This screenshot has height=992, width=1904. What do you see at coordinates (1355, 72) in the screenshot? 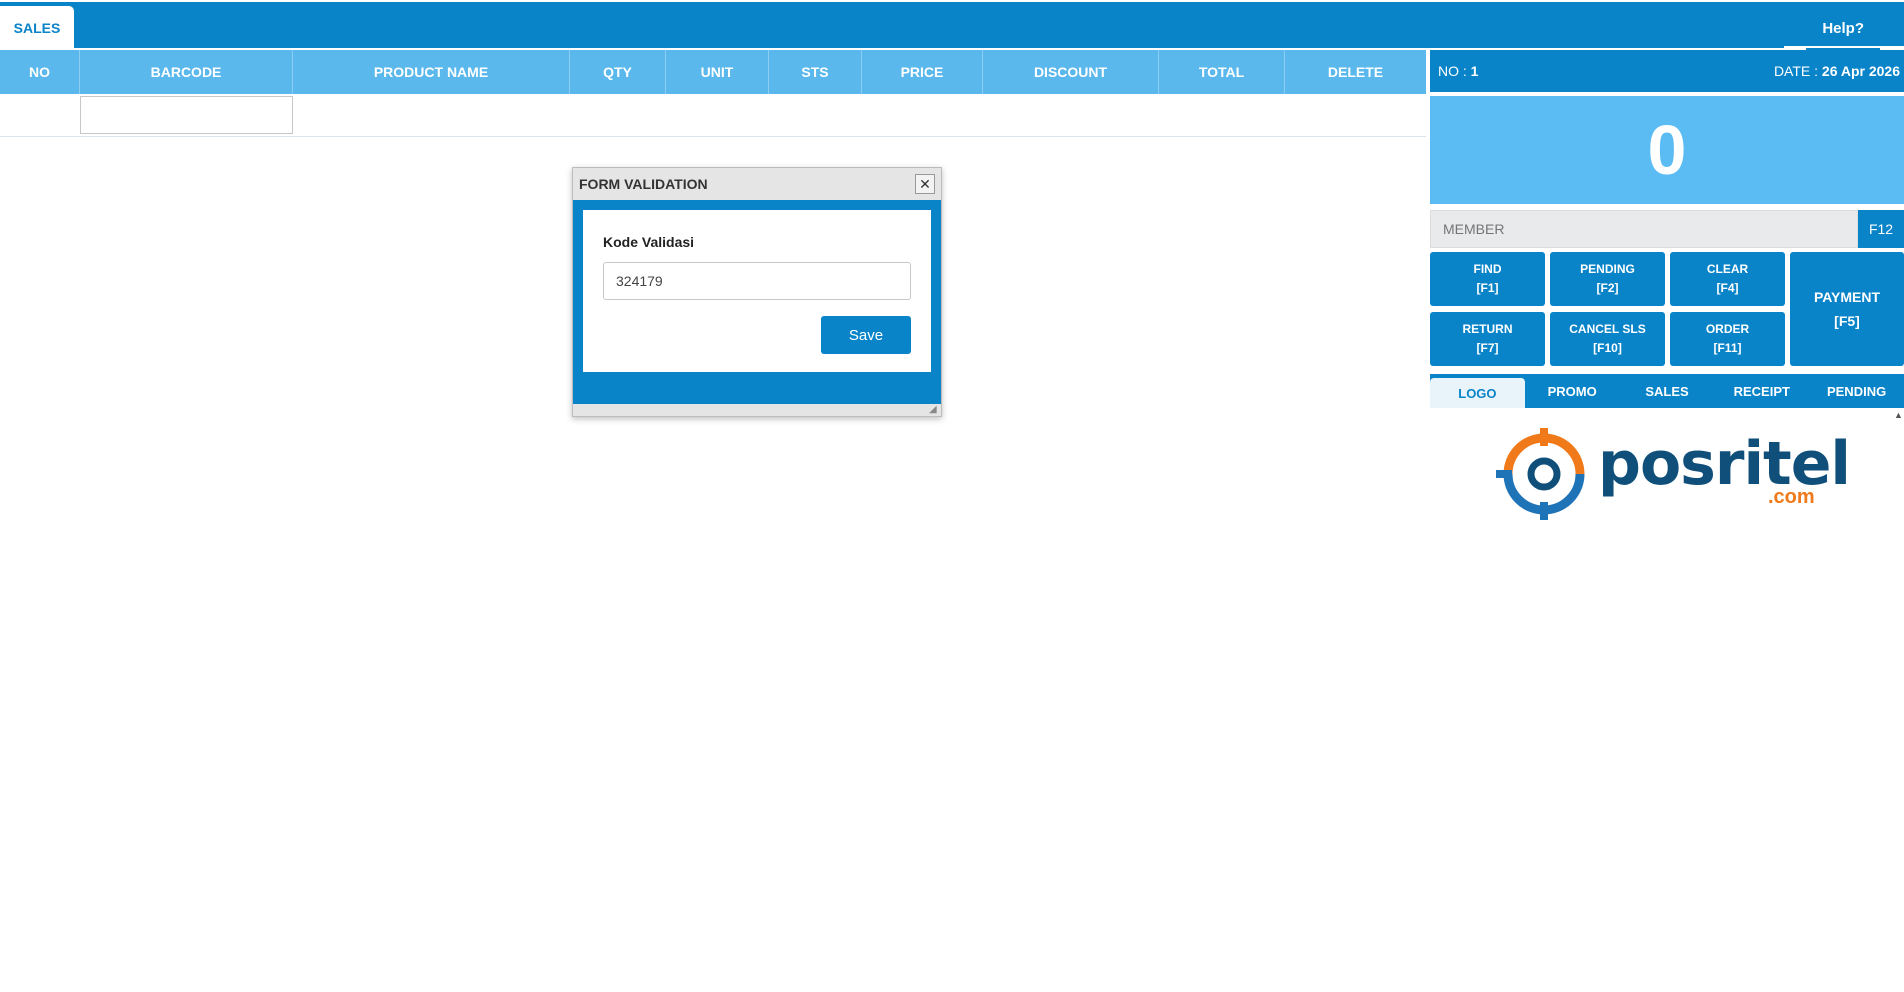
I see `col-delete: DELETE` at bounding box center [1355, 72].